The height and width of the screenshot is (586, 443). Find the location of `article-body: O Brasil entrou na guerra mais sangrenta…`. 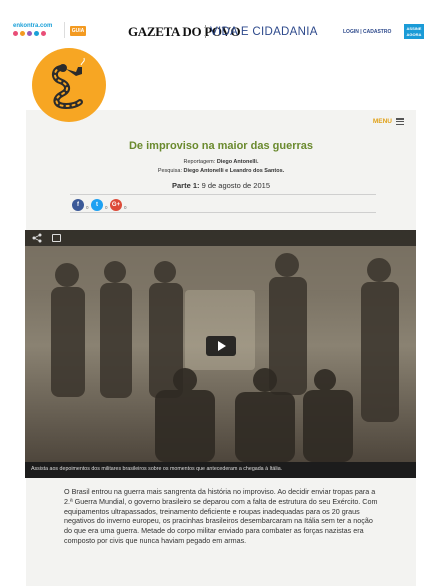

article-body: O Brasil entrou na guerra mais sangrenta… is located at coordinates (221, 516).